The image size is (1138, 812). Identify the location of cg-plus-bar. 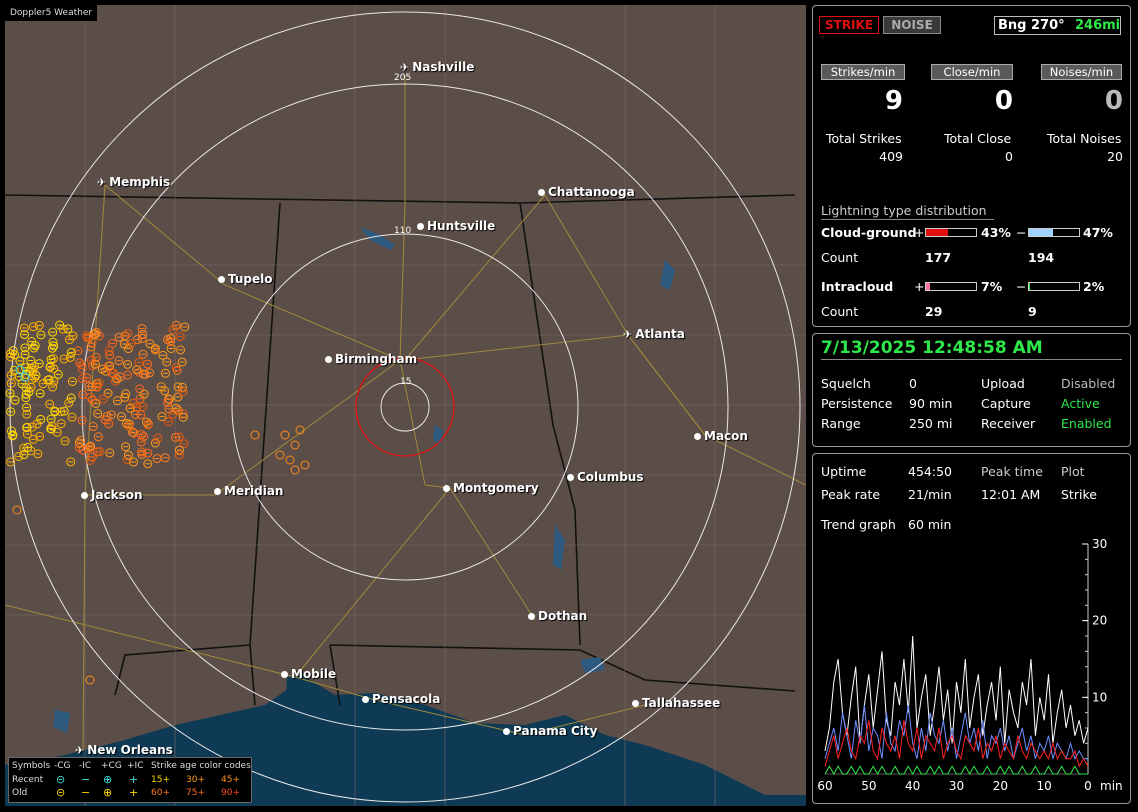
(951, 232).